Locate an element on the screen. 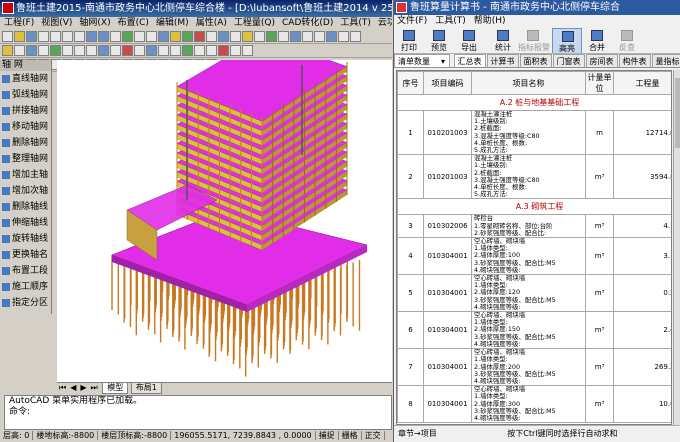  menu-tools: 工具(T) is located at coordinates (450, 21).